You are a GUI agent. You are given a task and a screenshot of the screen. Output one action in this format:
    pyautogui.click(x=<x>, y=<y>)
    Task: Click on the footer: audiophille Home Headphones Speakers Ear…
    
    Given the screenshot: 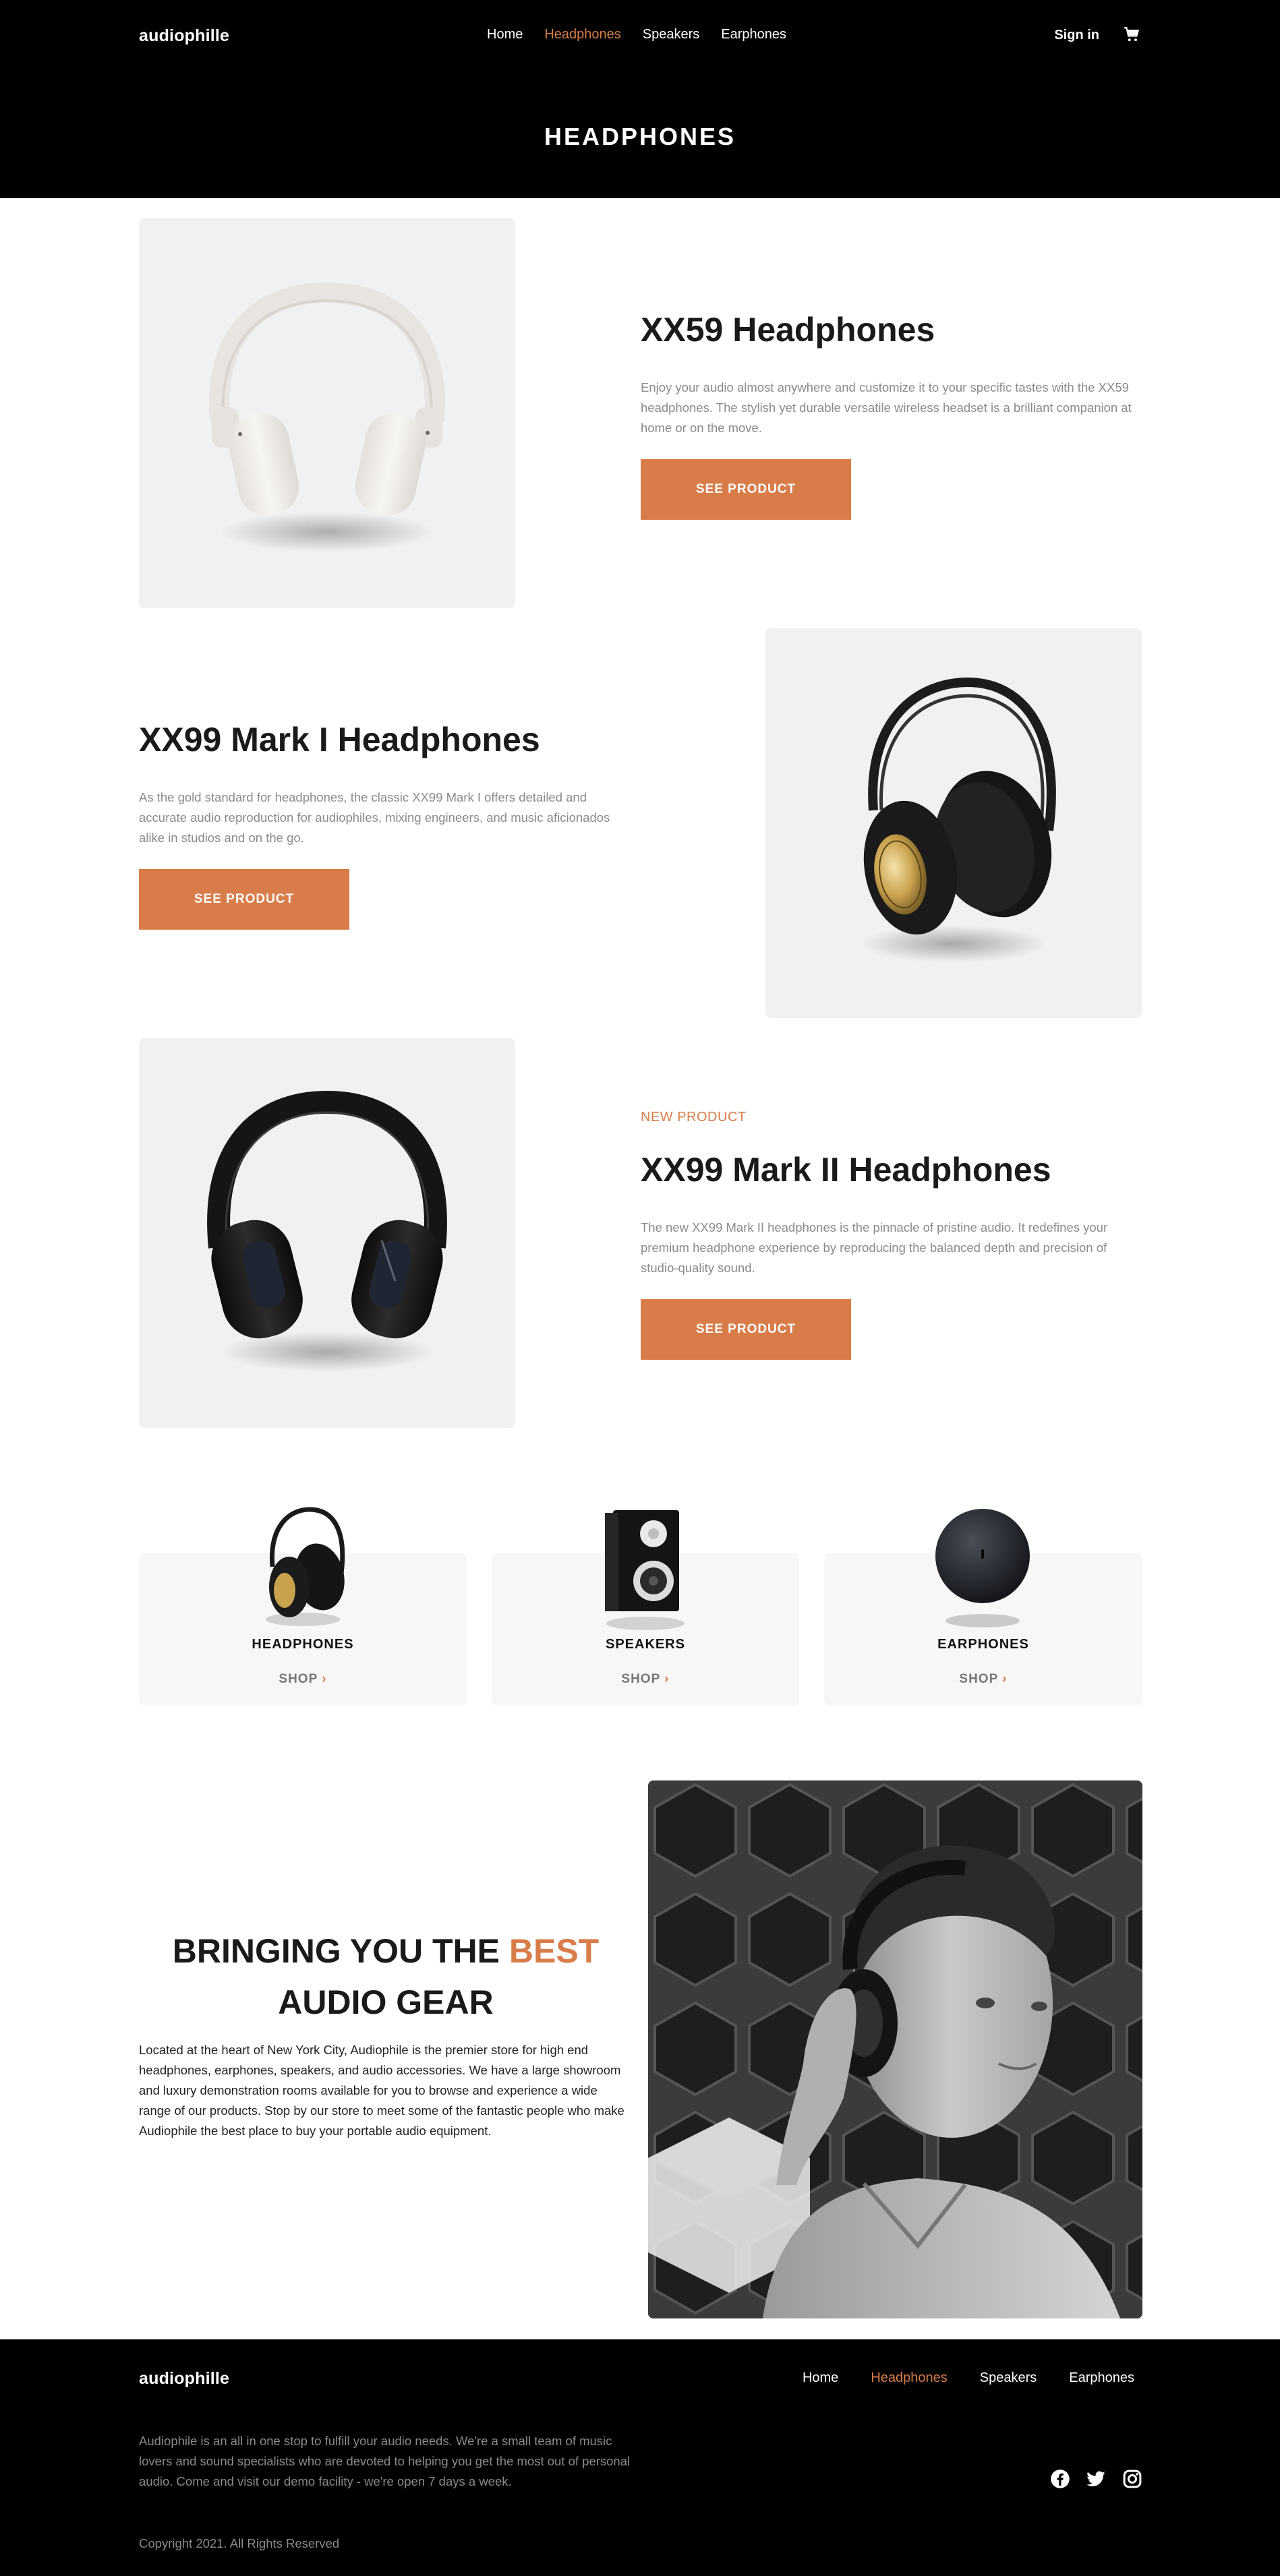 What is the action you would take?
    pyautogui.click(x=640, y=2457)
    